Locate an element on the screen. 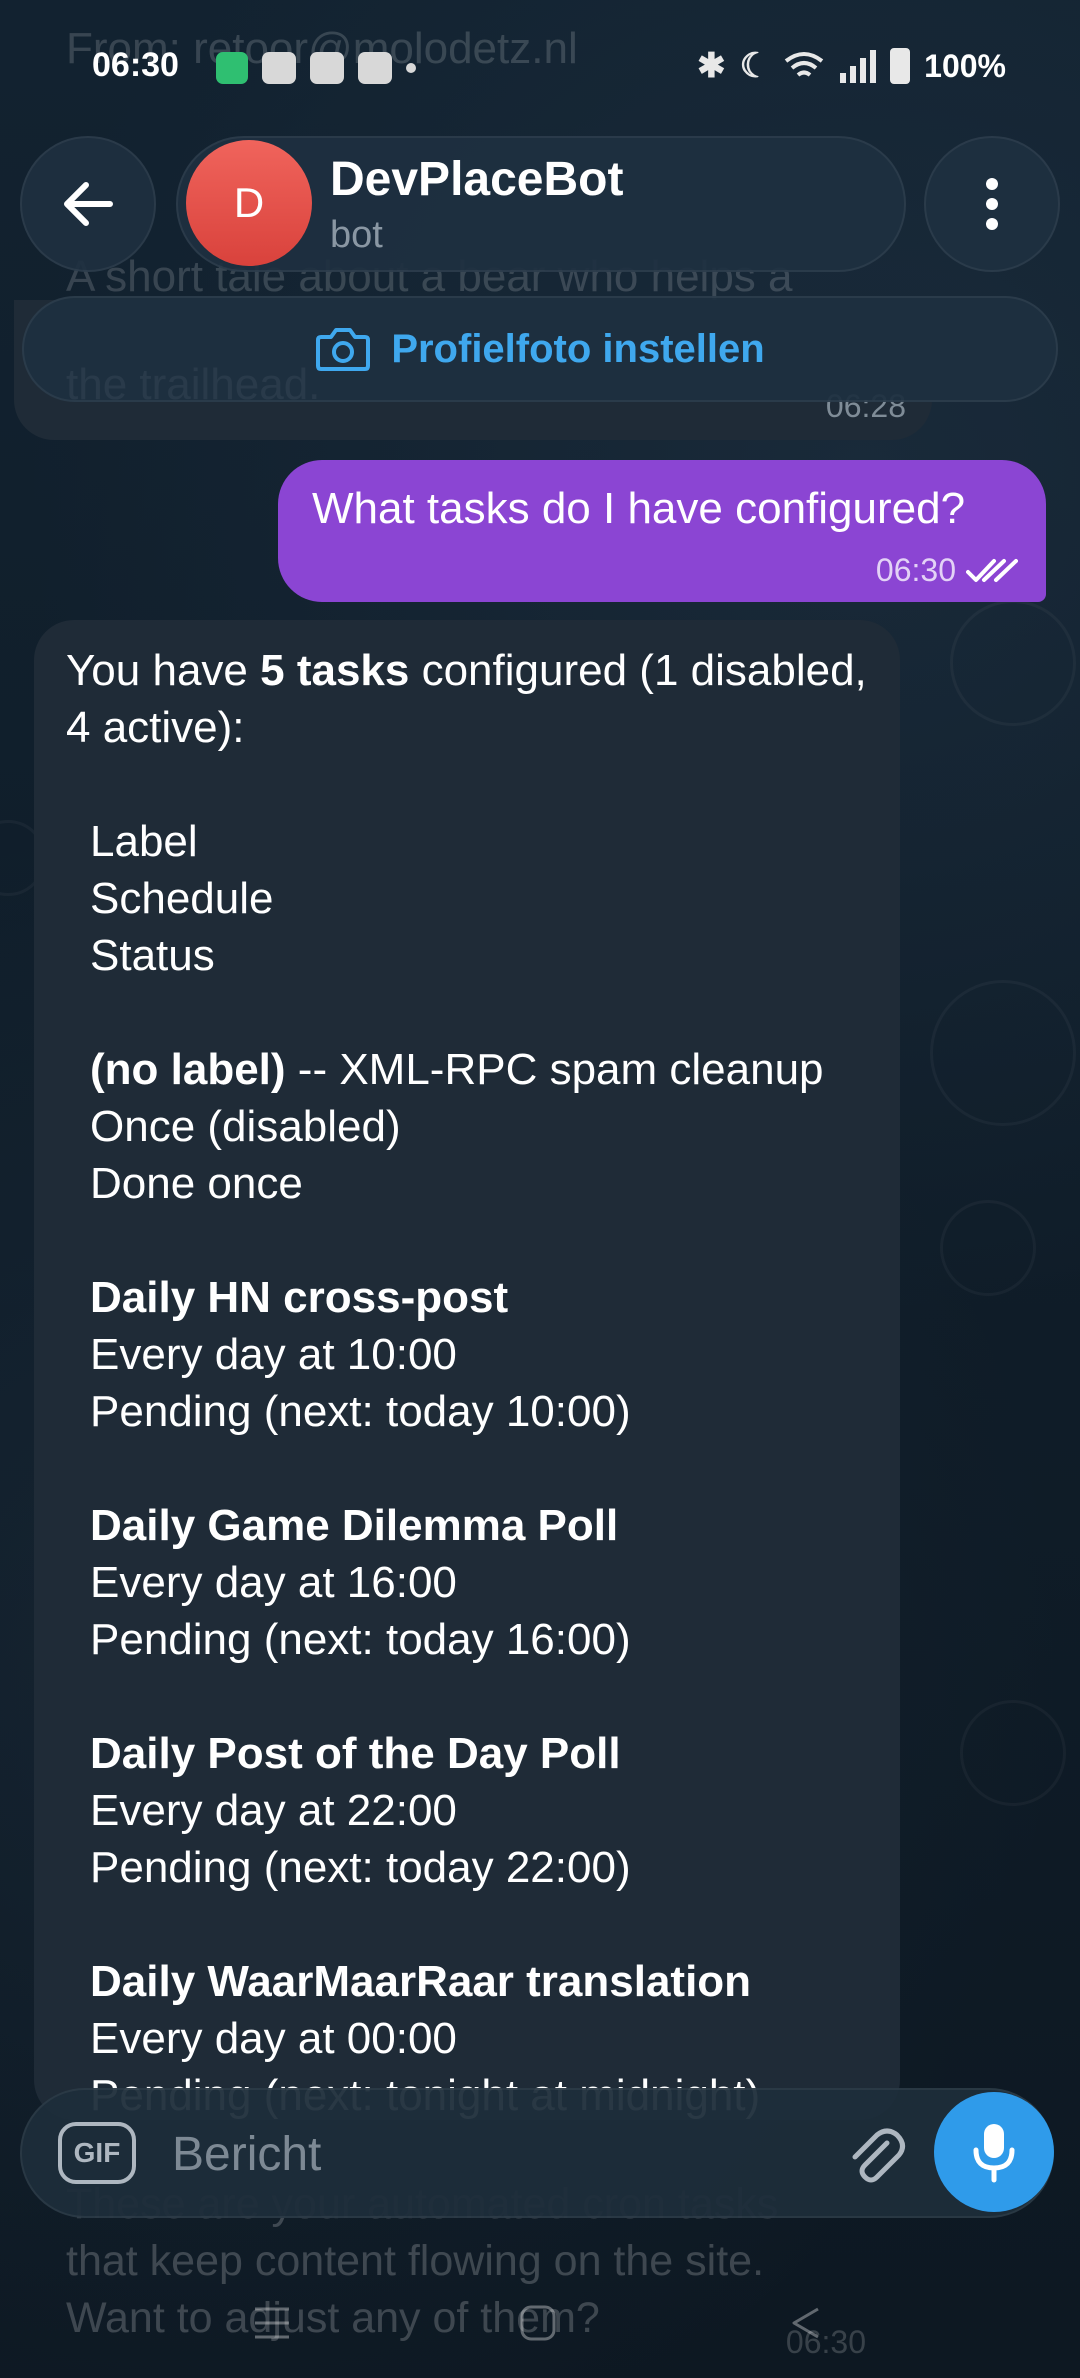 The height and width of the screenshot is (2378, 1080). task-label-bold: (no label) is located at coordinates (188, 1069).